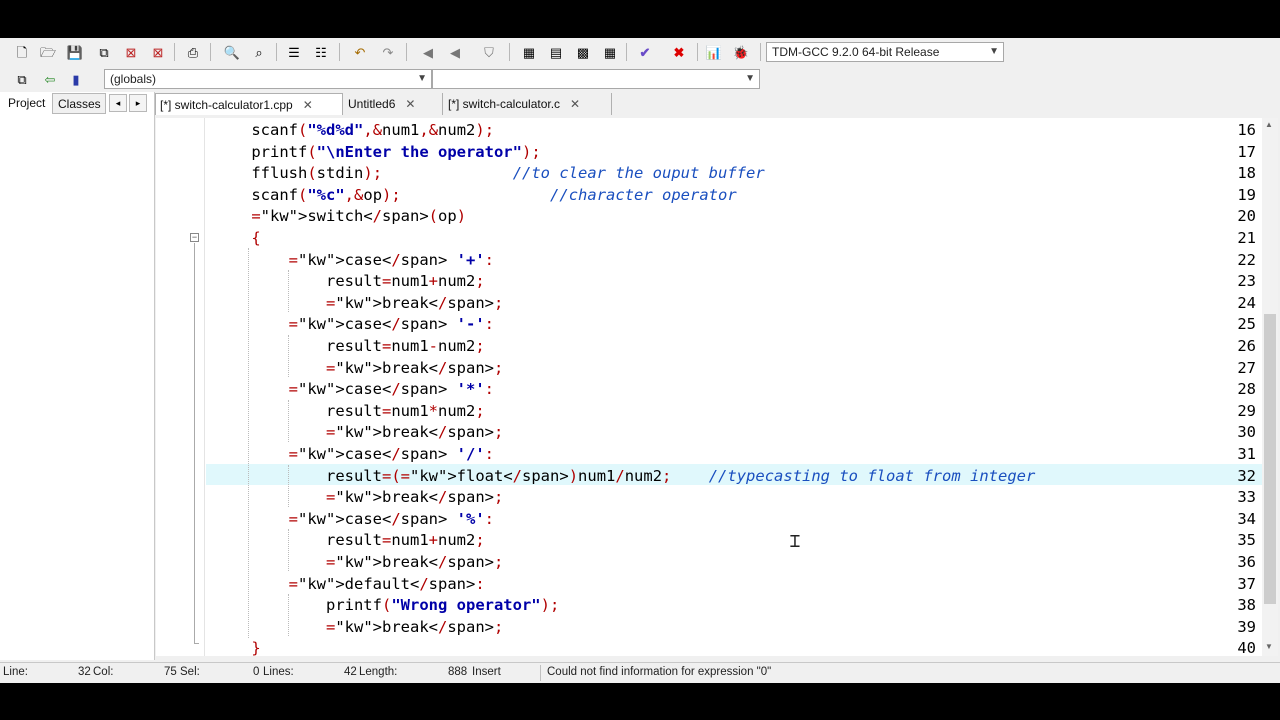 Image resolution: width=1280 pixels, height=720 pixels. I want to click on scroll-down-icon: ▼, so click(1269, 646).